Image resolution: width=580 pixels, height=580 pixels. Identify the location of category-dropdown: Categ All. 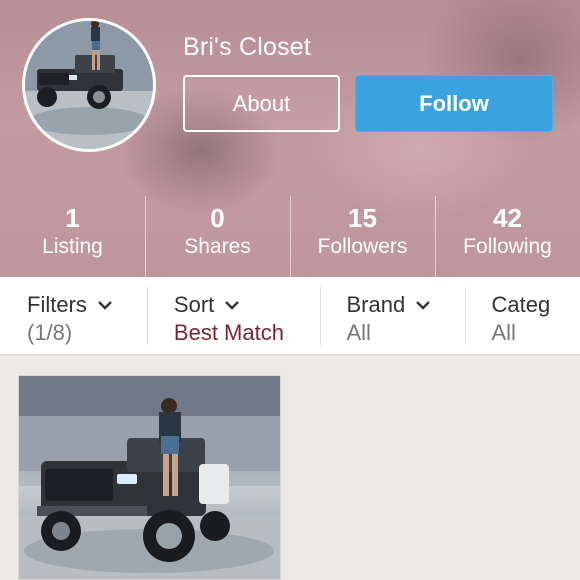
(522, 315).